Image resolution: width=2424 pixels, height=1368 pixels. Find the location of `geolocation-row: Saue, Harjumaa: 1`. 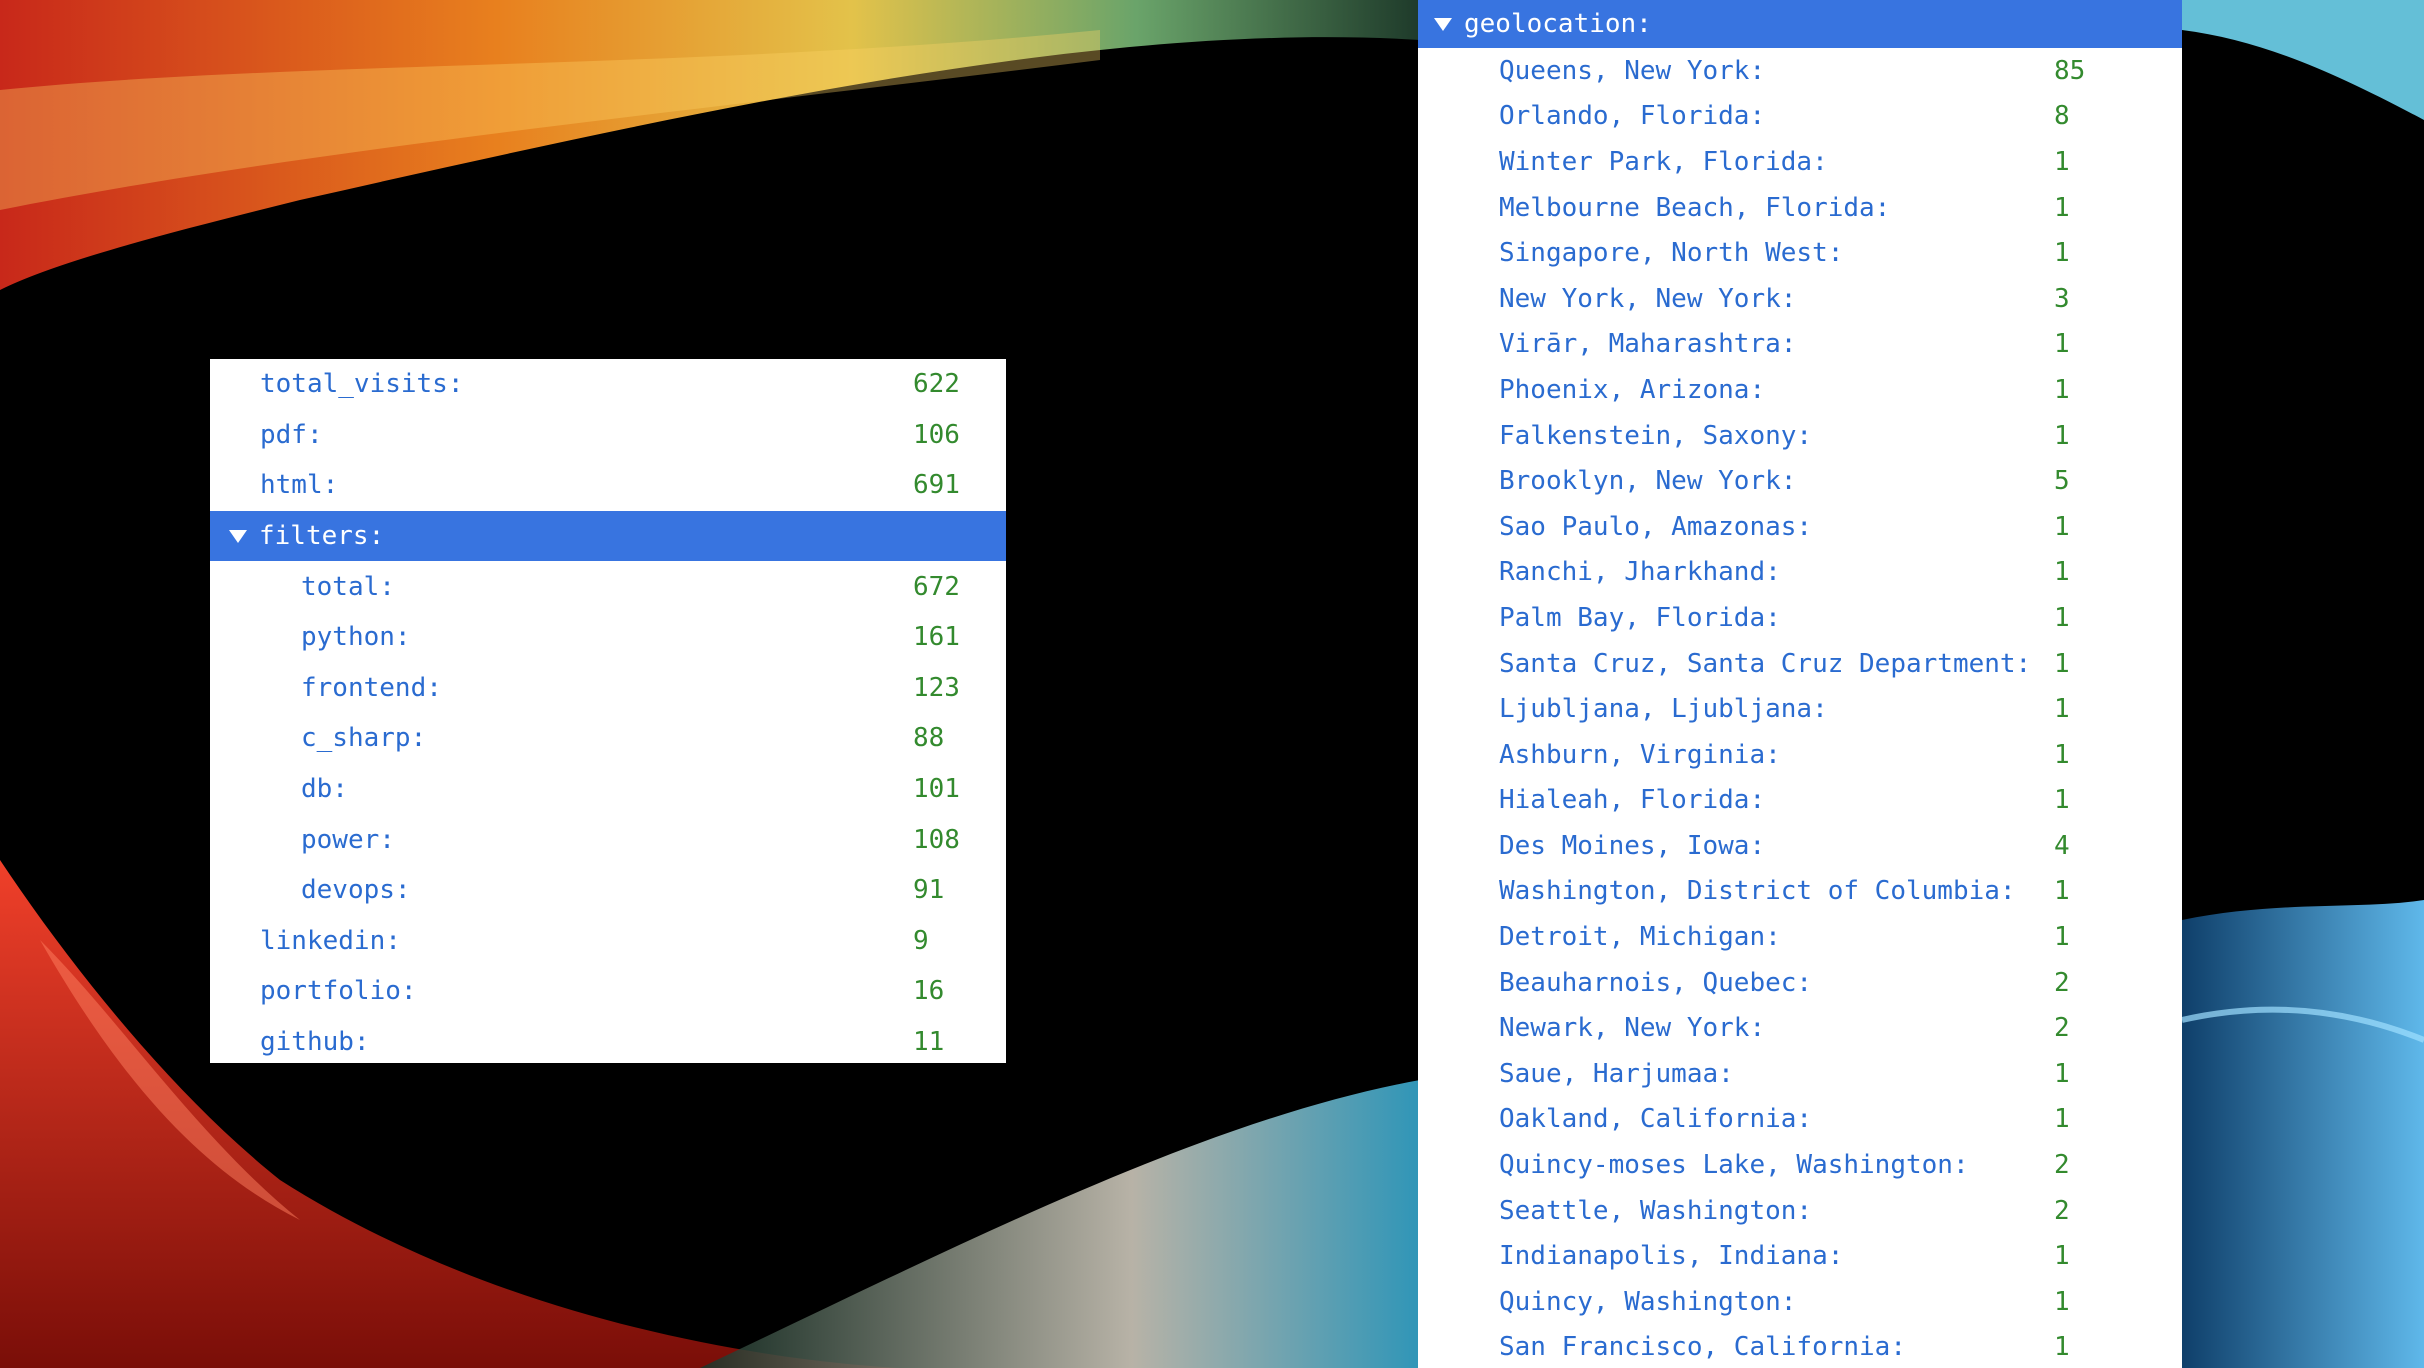

geolocation-row: Saue, Harjumaa: 1 is located at coordinates (1800, 1074).